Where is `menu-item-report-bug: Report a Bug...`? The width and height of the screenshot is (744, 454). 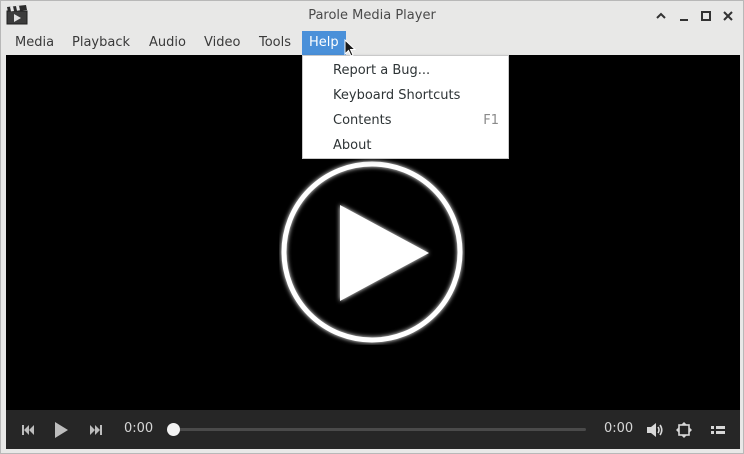 menu-item-report-bug: Report a Bug... is located at coordinates (405, 70).